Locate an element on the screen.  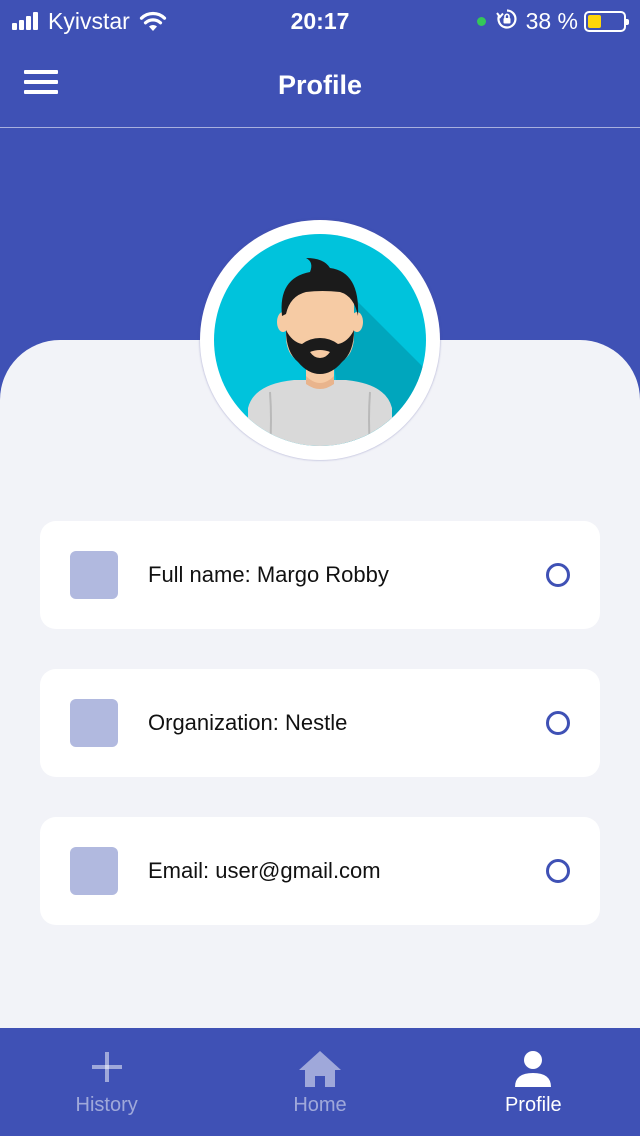
plus-icon is located at coordinates (107, 1069).